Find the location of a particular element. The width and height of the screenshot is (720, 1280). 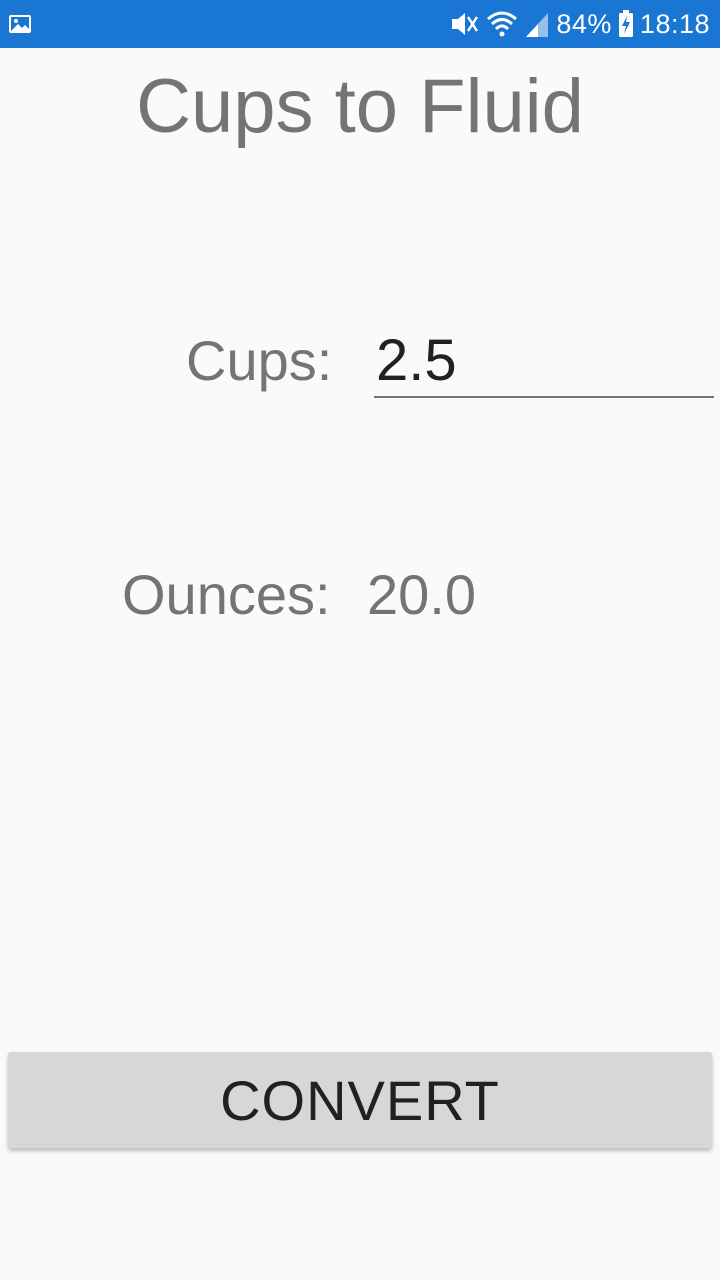

image-notification-icon is located at coordinates (20, 24).